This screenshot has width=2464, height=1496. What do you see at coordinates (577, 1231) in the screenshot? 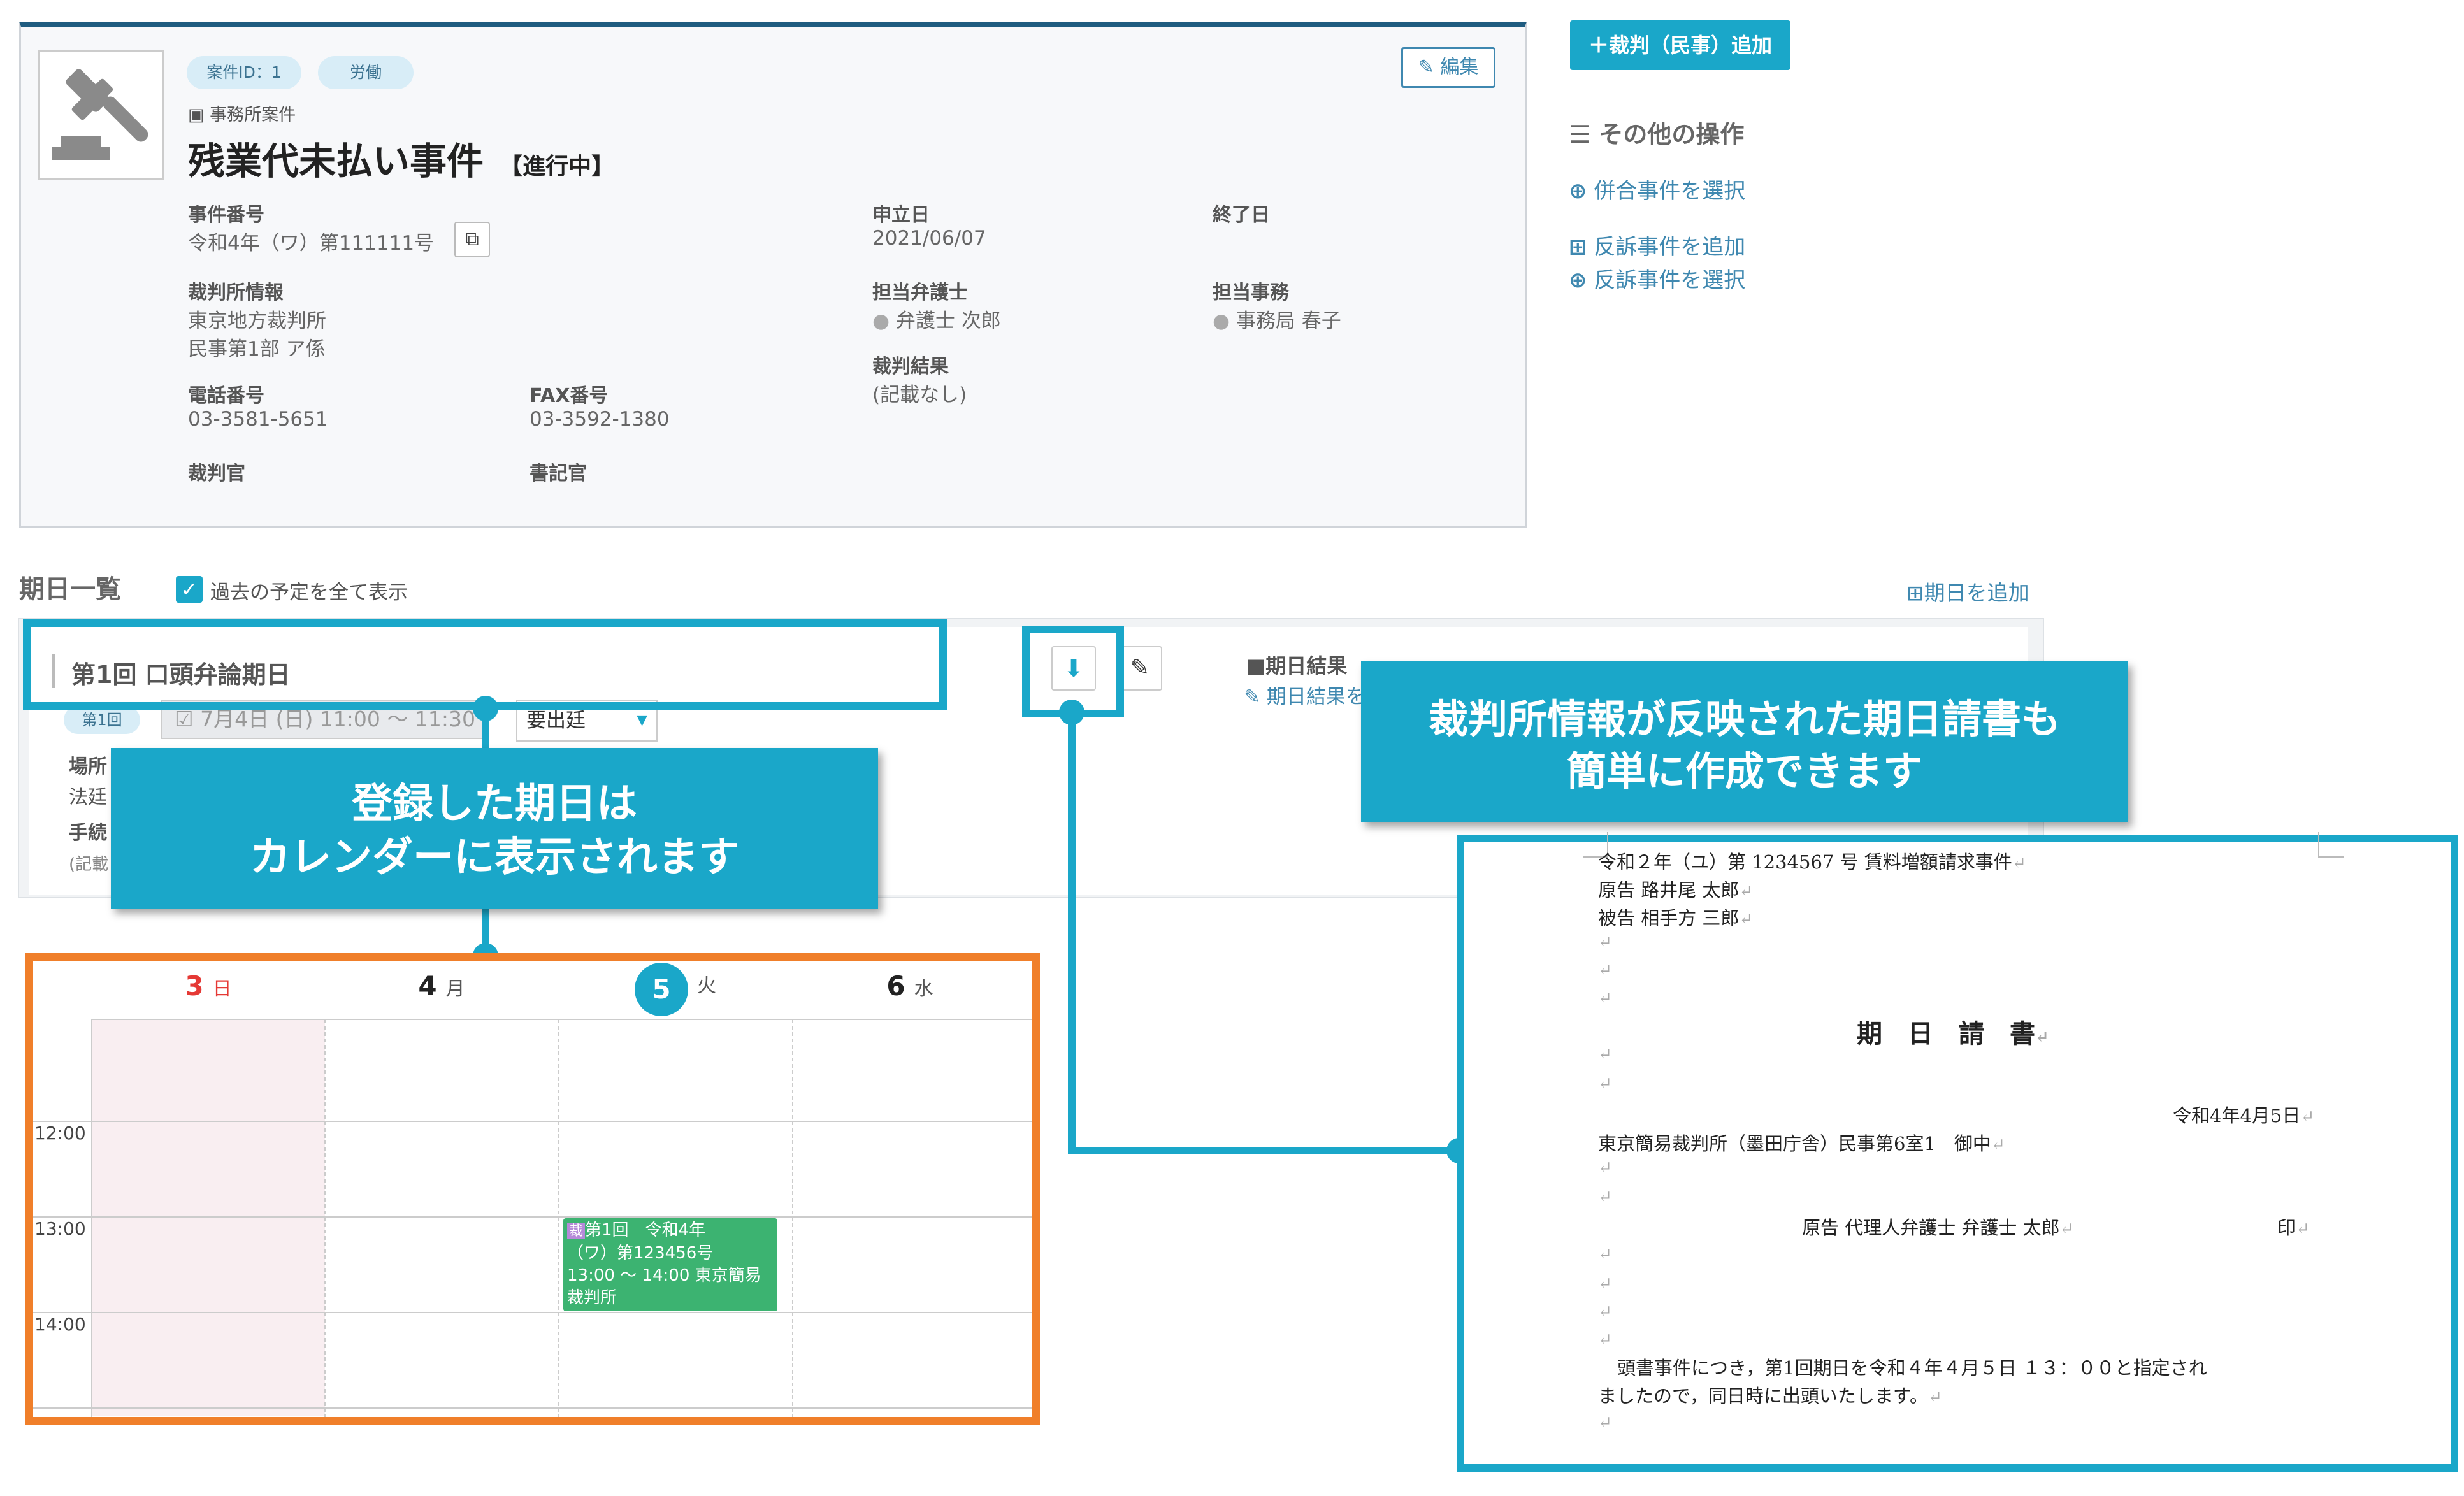
I see `event-badge: 裁` at bounding box center [577, 1231].